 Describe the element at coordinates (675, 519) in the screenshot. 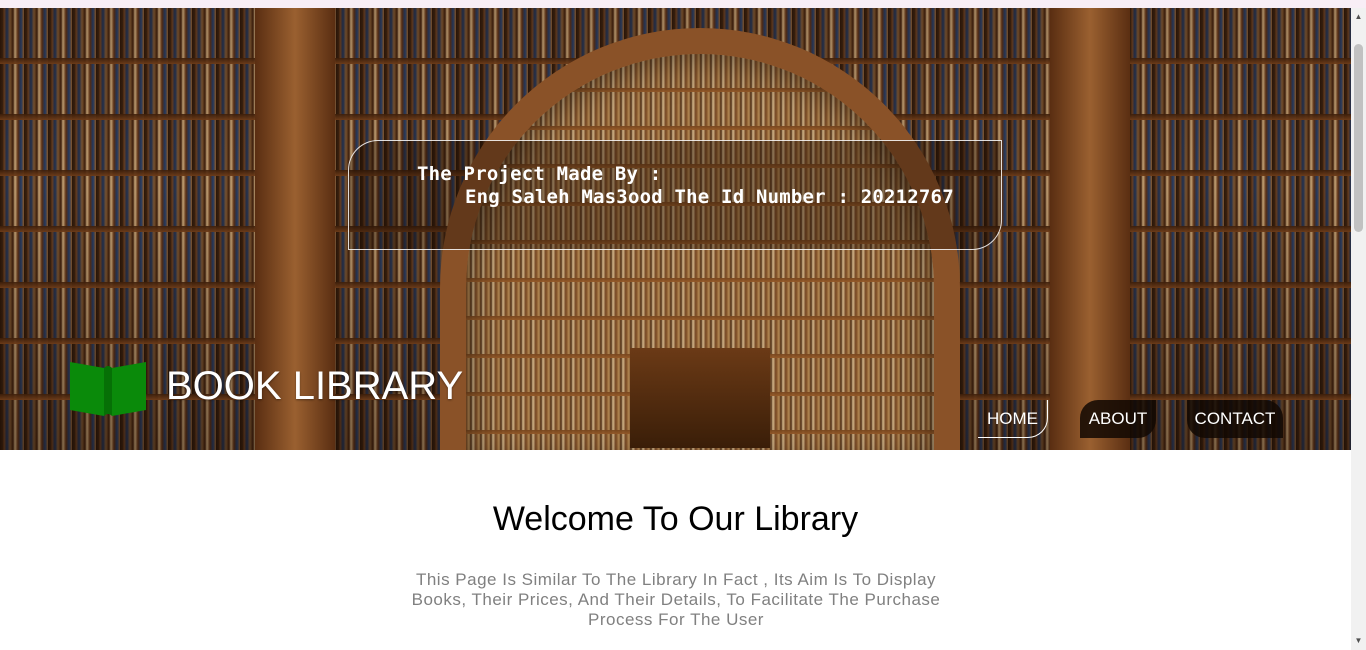

I see `welcome-heading: Welcome To Our Library` at that location.